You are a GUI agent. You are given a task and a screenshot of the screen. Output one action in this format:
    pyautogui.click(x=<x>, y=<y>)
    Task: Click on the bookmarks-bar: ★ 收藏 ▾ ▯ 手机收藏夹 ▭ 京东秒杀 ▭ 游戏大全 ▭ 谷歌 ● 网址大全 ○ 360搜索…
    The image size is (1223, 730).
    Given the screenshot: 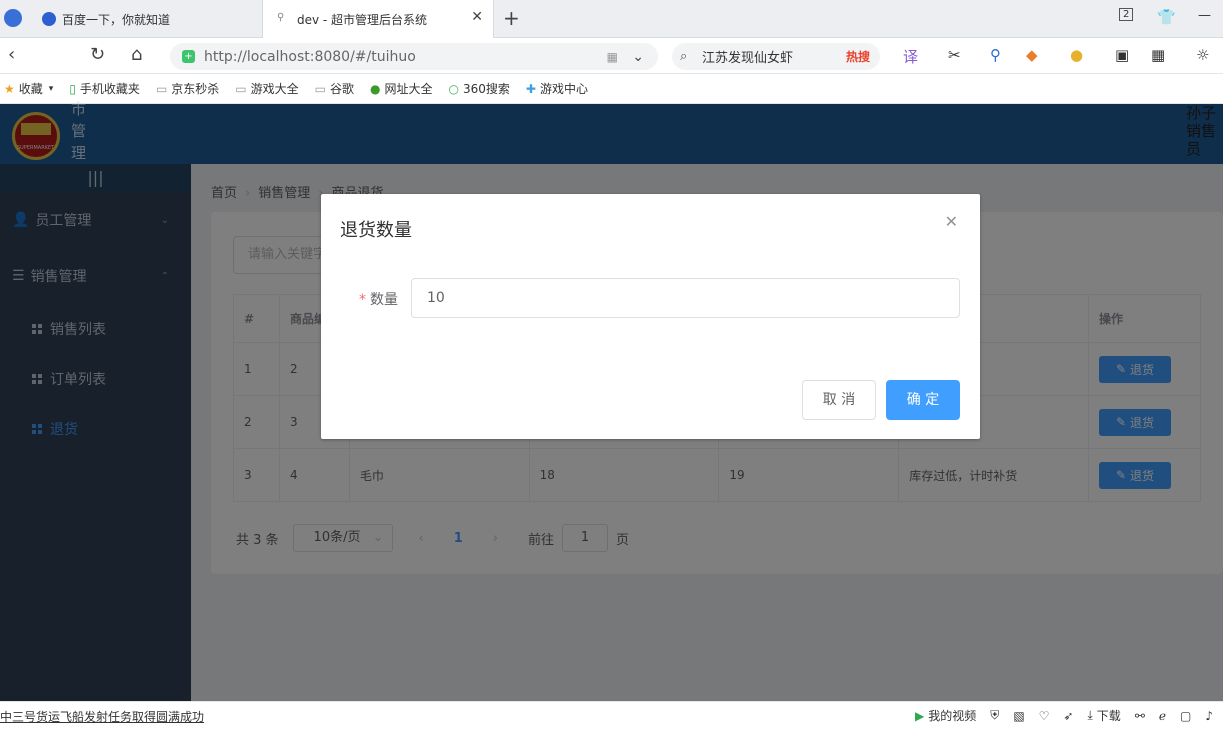 What is the action you would take?
    pyautogui.click(x=611, y=89)
    